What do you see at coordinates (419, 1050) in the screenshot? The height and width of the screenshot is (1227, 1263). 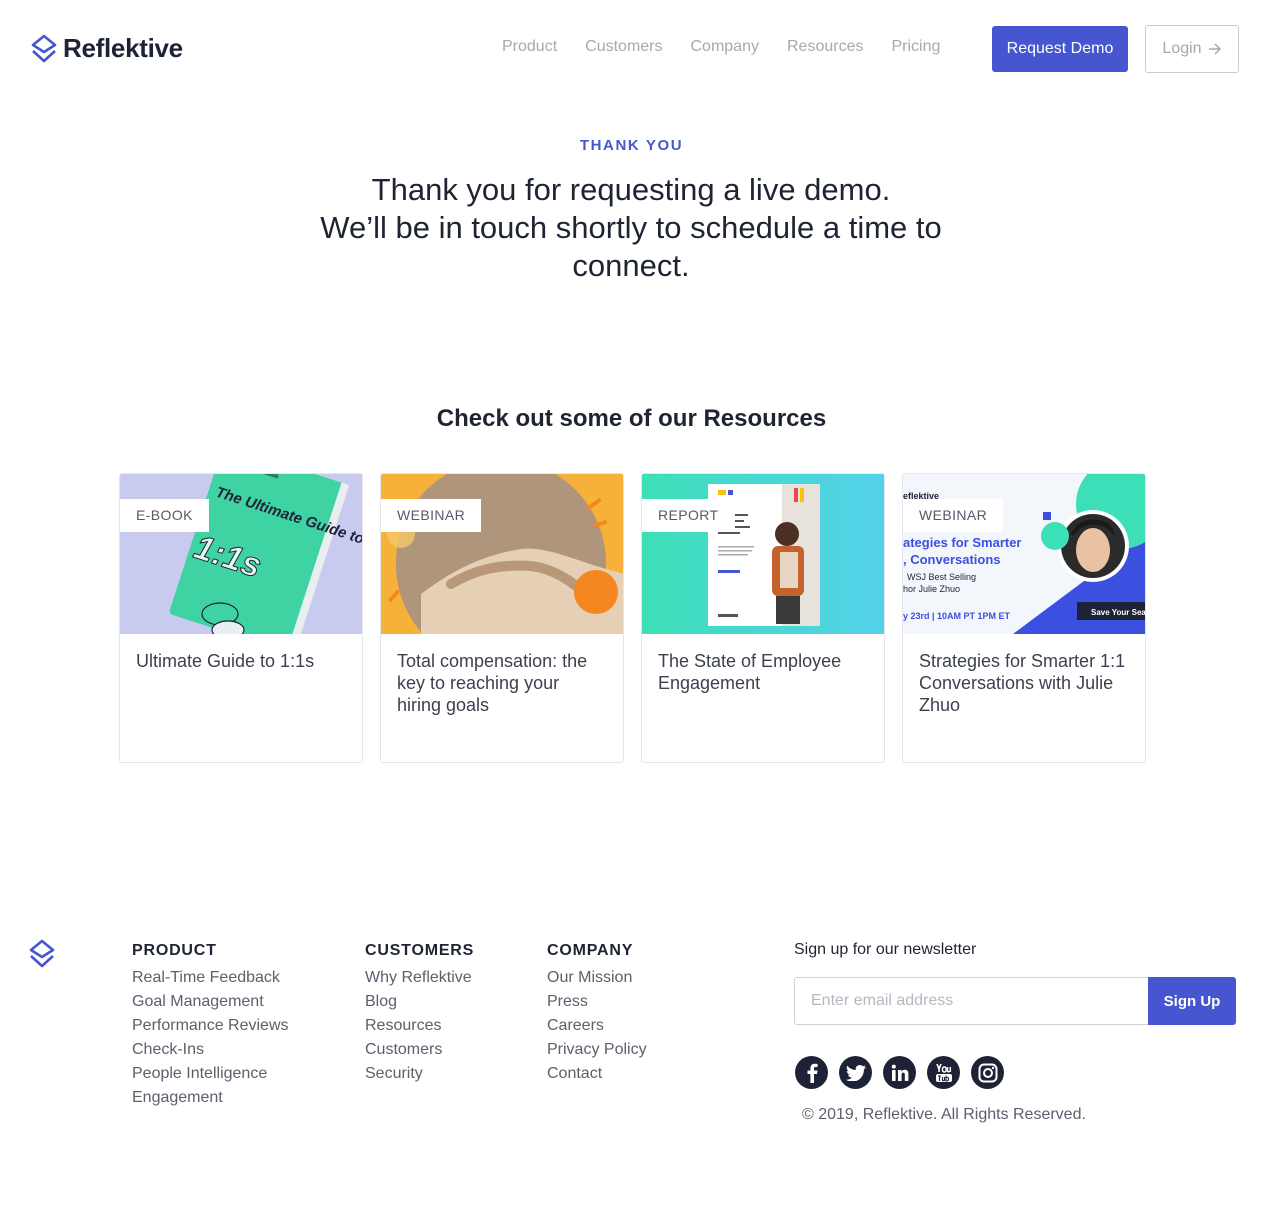 I see `footer-link: Customers` at bounding box center [419, 1050].